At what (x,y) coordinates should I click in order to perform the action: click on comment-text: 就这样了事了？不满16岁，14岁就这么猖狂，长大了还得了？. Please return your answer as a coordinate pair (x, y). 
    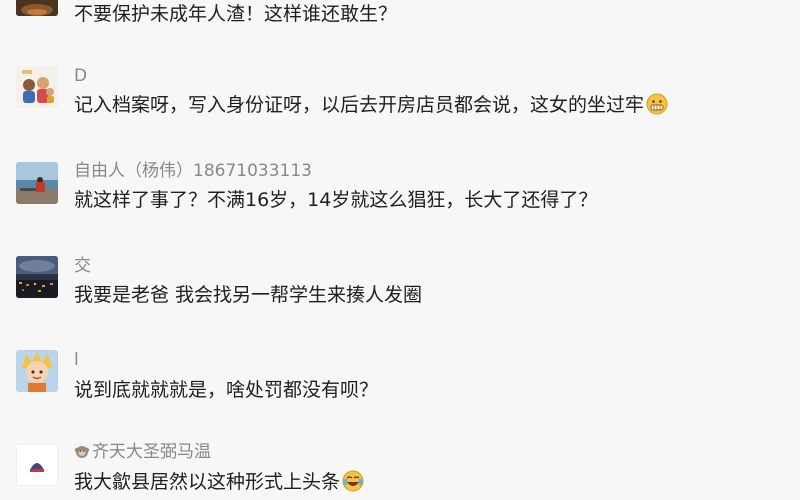
    Looking at the image, I should click on (336, 200).